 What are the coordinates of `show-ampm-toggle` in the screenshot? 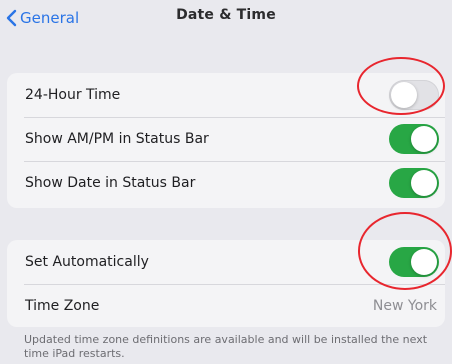 It's located at (414, 139).